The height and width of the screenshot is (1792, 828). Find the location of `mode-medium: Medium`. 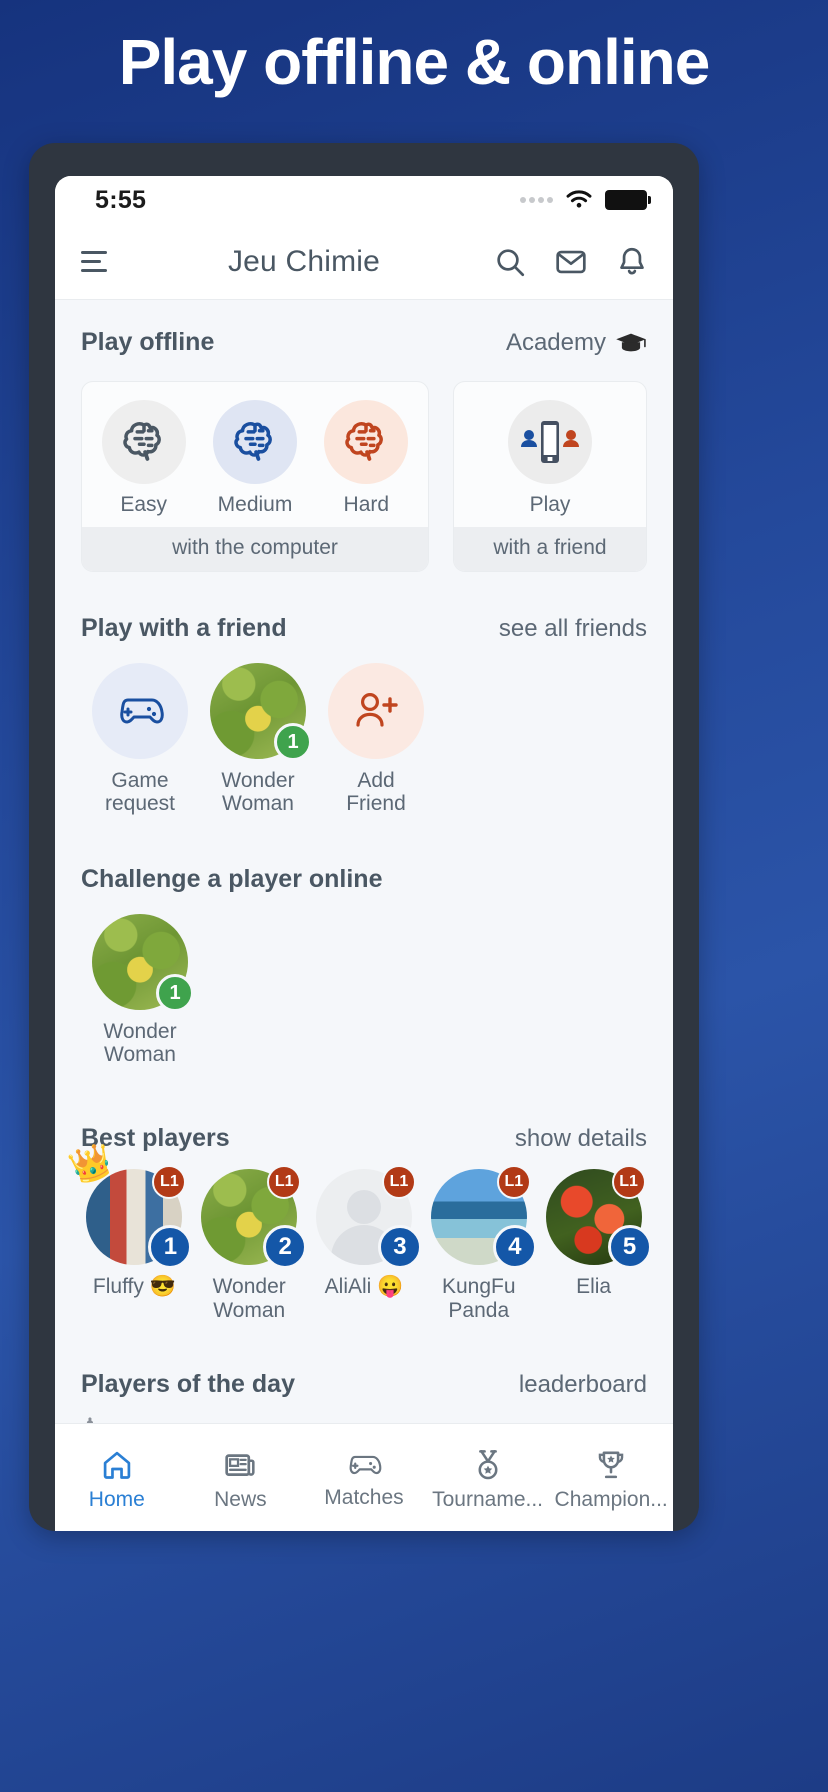

mode-medium: Medium is located at coordinates (254, 458).